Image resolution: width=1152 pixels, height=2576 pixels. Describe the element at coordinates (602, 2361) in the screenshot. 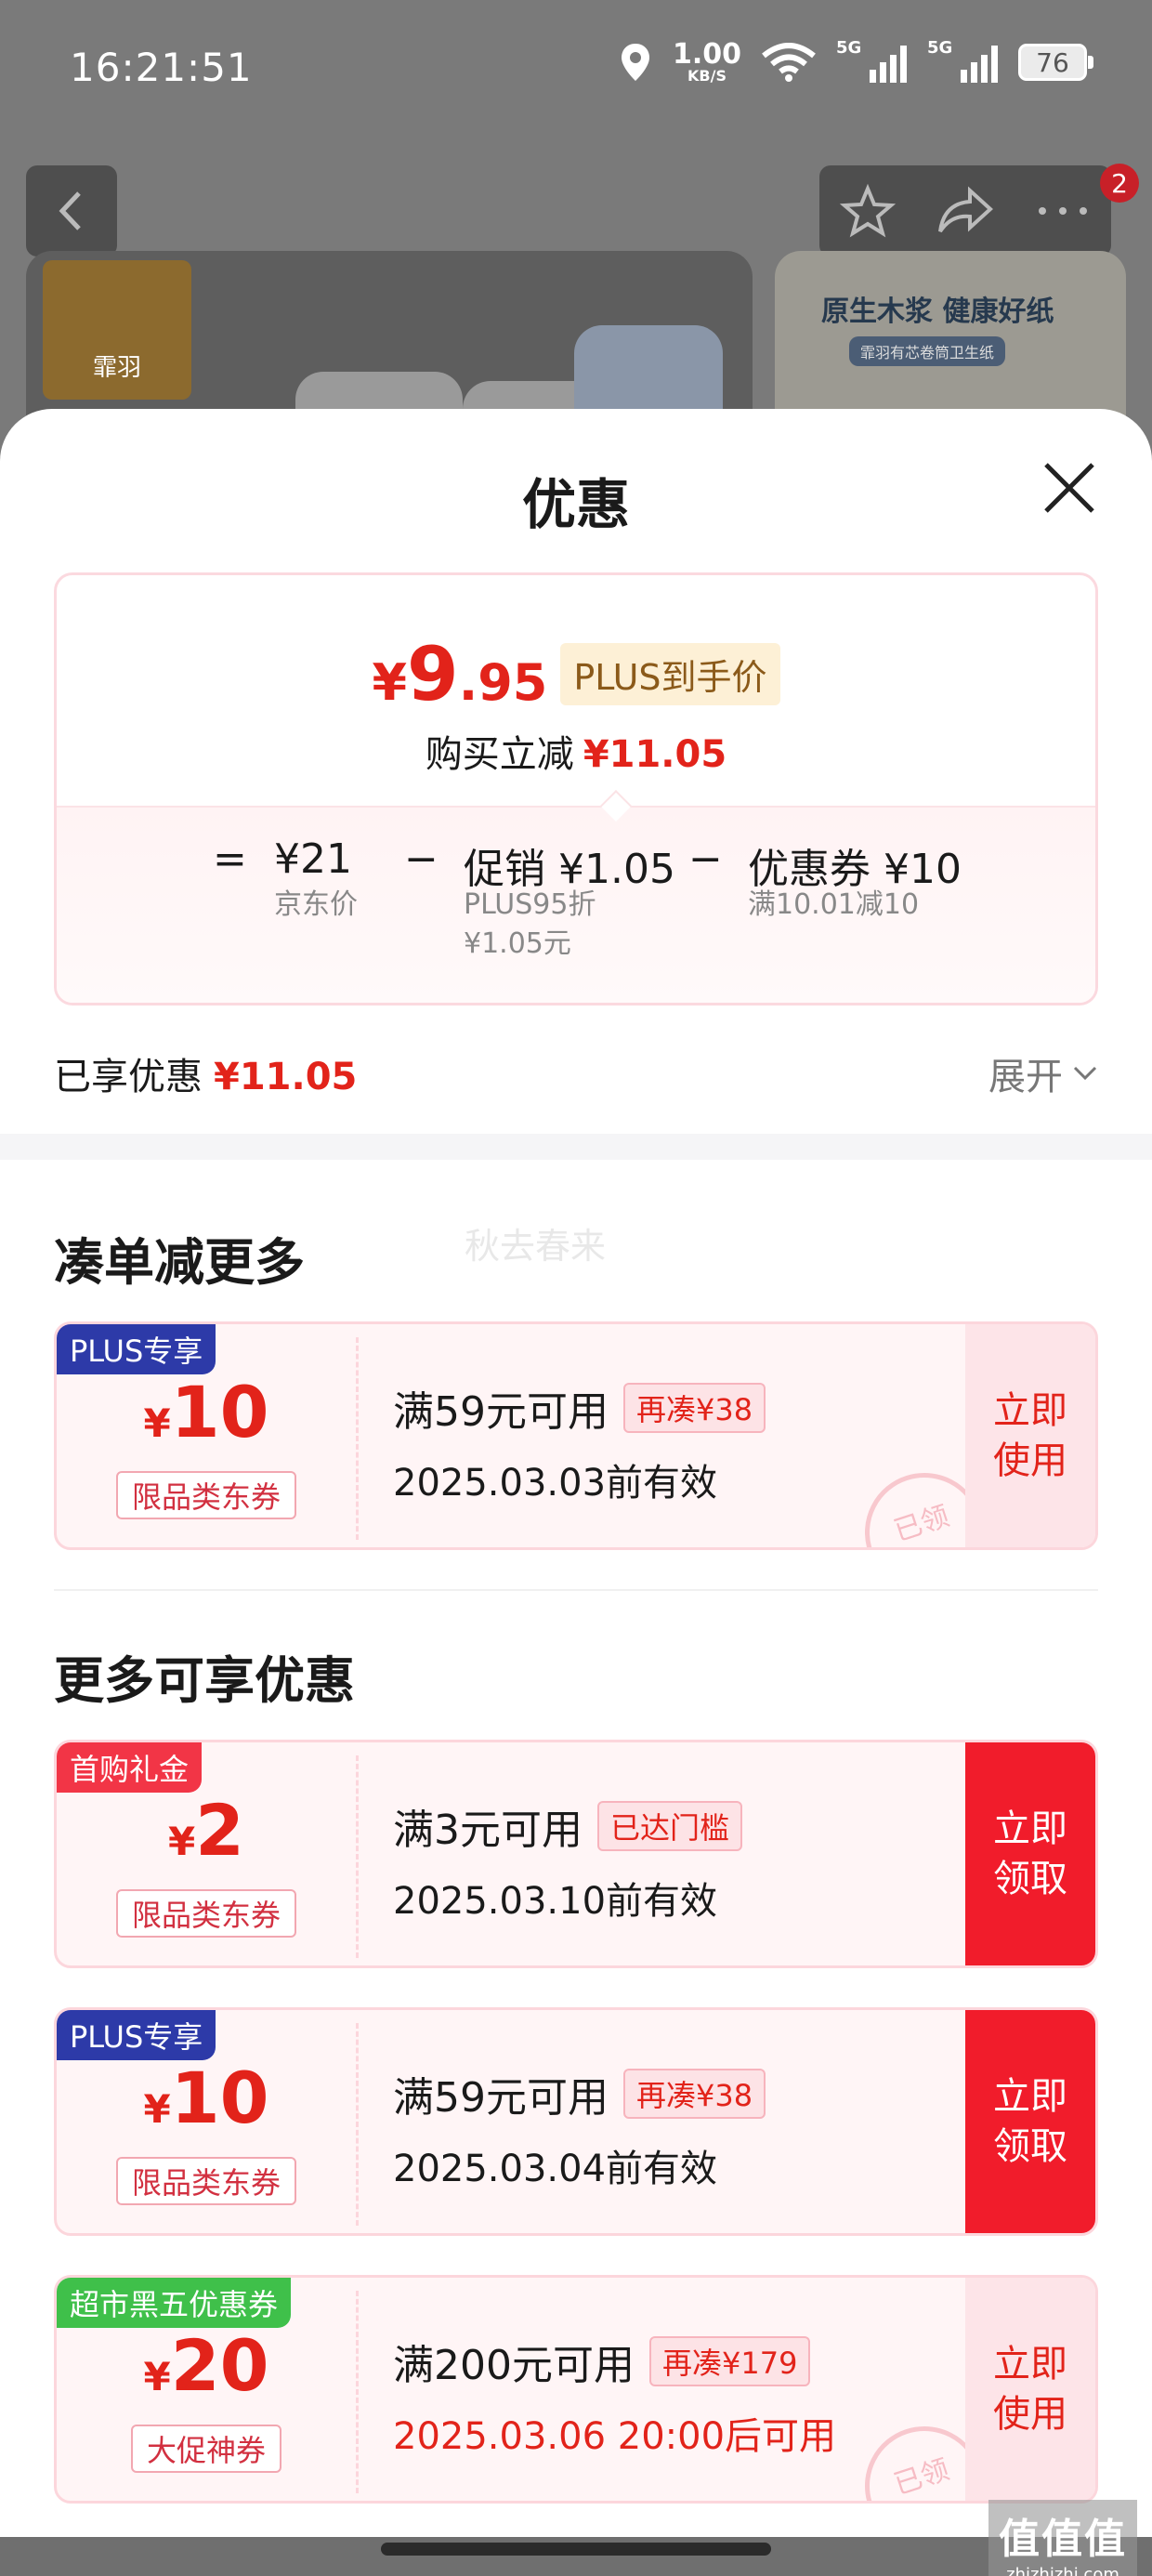

I see `coupon-condition: 满200元可用 再凑¥179` at that location.